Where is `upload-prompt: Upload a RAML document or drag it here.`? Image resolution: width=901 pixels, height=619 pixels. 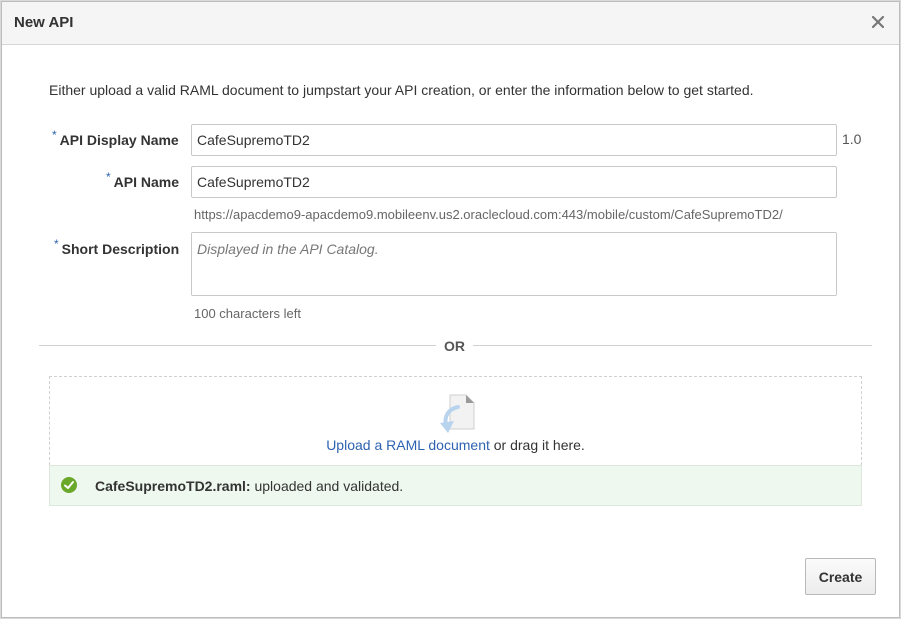
upload-prompt: Upload a RAML document or drag it here. is located at coordinates (455, 445).